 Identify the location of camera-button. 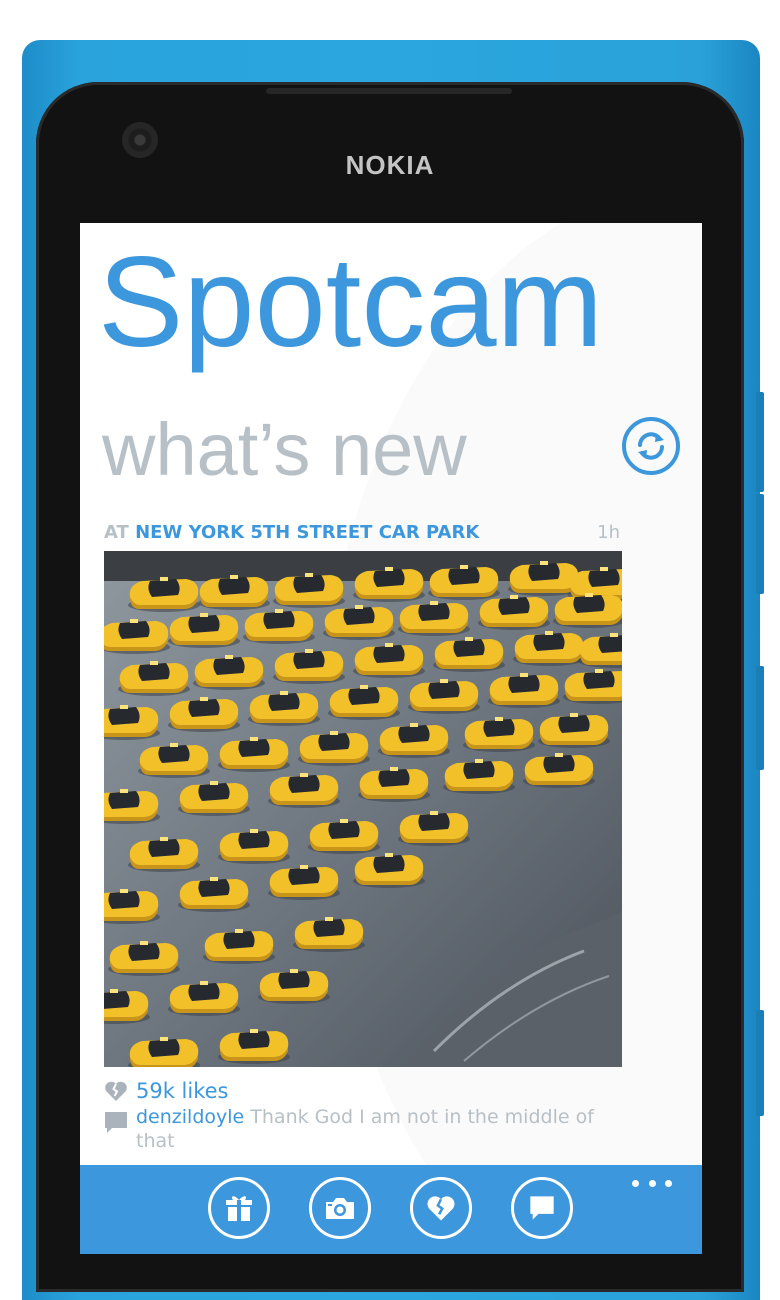
(340, 1208).